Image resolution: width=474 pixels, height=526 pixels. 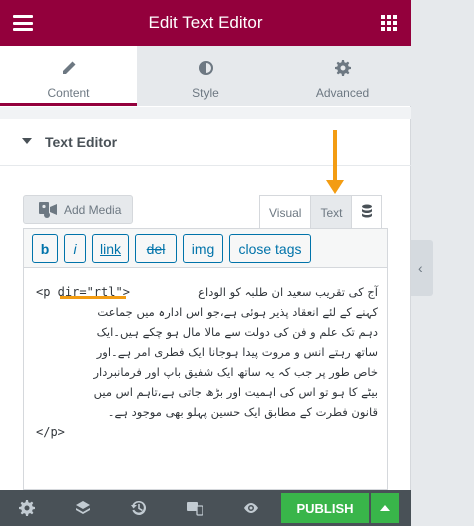 I want to click on annotation-arrow, so click(x=335, y=156).